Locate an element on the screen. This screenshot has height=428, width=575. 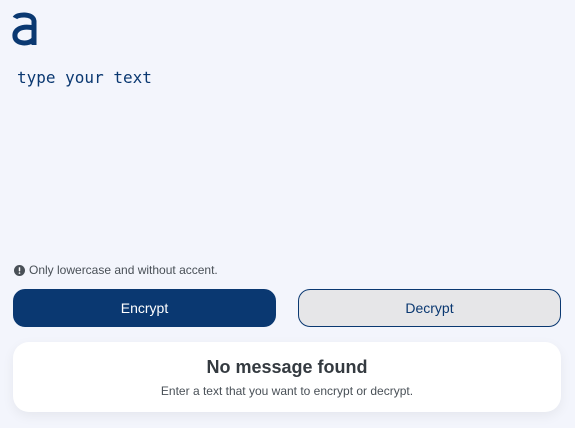
input-hint: Only lowercase and without accent. is located at coordinates (116, 270).